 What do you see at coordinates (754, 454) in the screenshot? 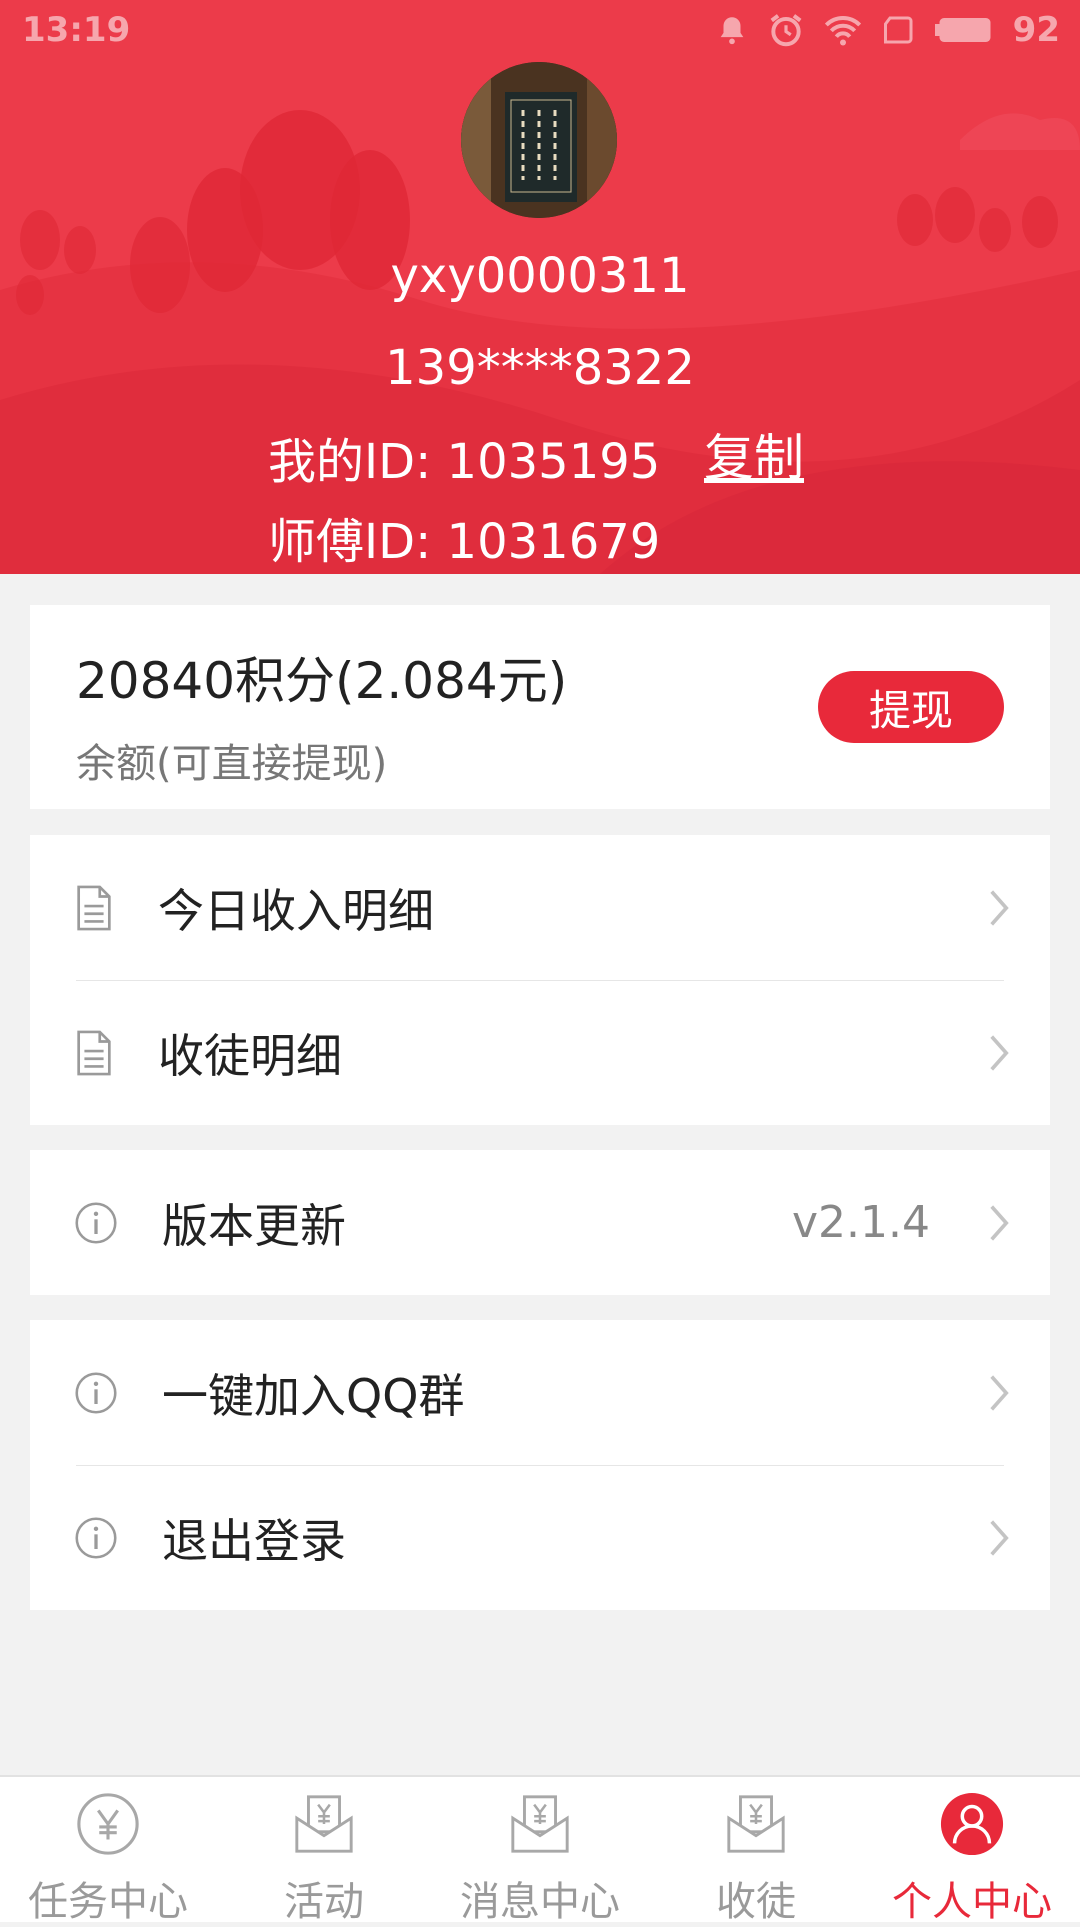
I see `copy-id-link: 复制` at bounding box center [754, 454].